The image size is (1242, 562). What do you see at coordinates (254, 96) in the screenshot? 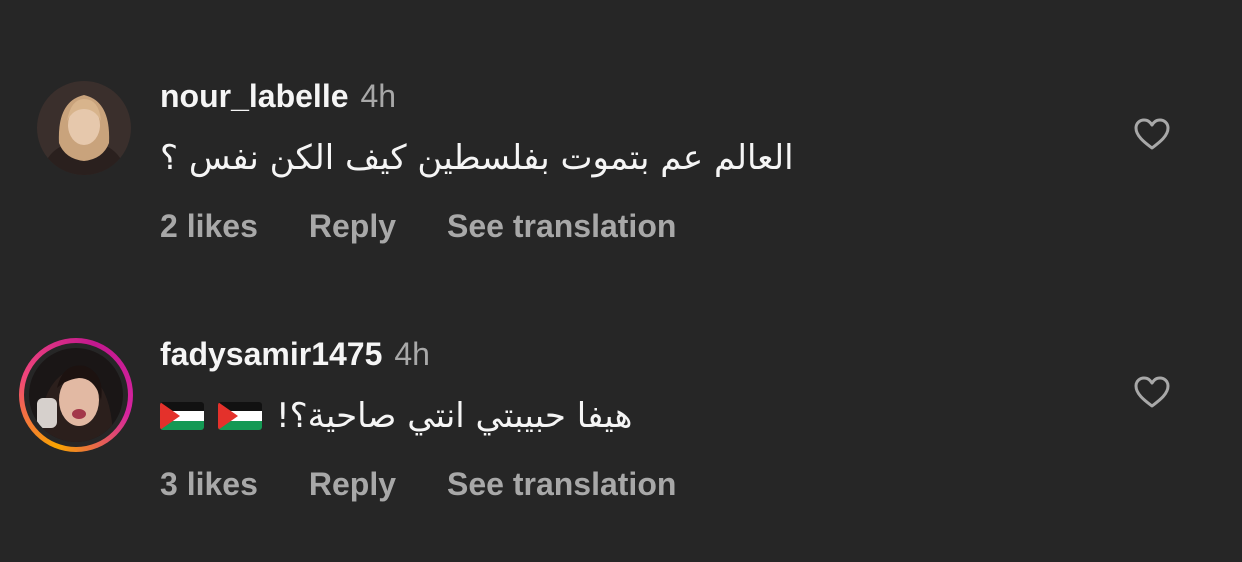
I see `username: nour_labelle` at bounding box center [254, 96].